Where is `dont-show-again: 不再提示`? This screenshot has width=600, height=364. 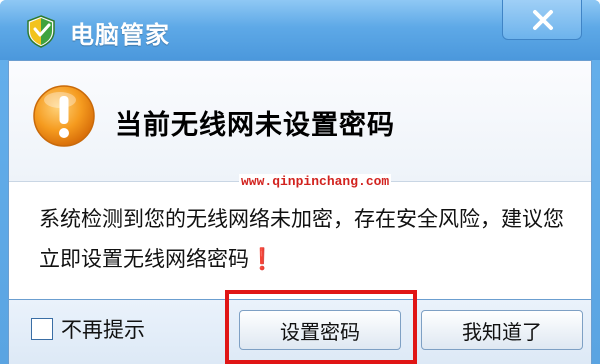 dont-show-again: 不再提示 is located at coordinates (88, 329).